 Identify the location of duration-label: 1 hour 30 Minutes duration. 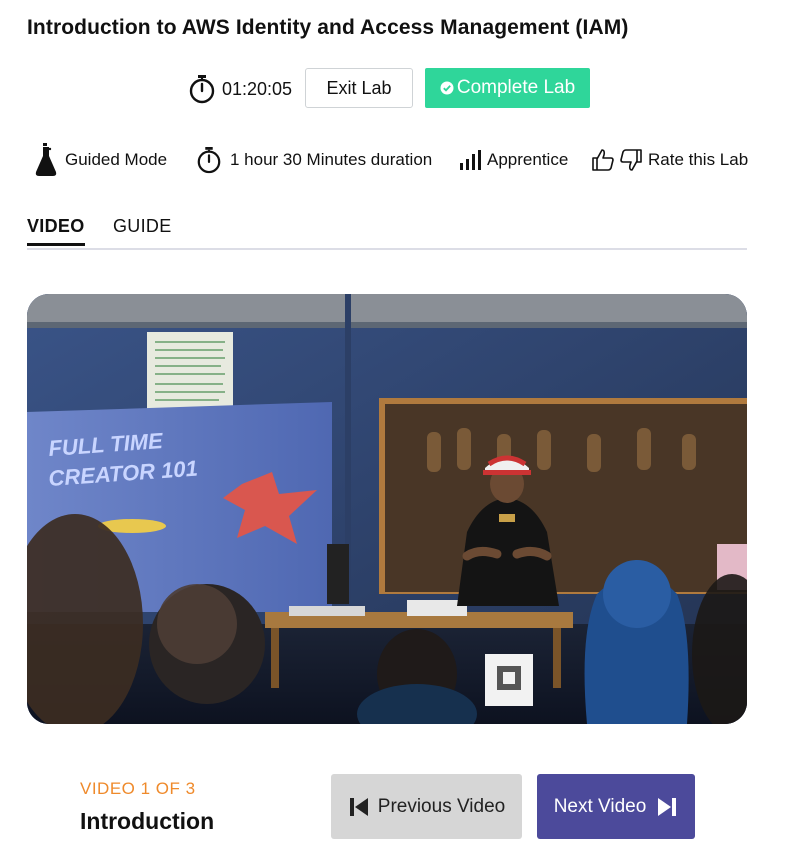
(331, 159).